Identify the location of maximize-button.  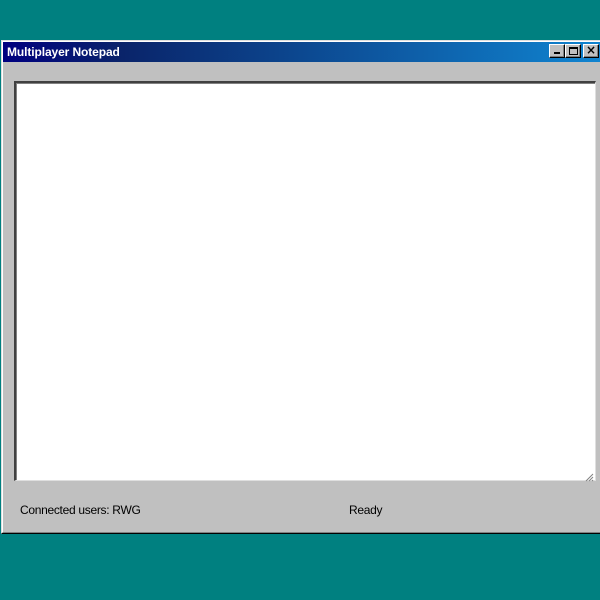
(573, 51).